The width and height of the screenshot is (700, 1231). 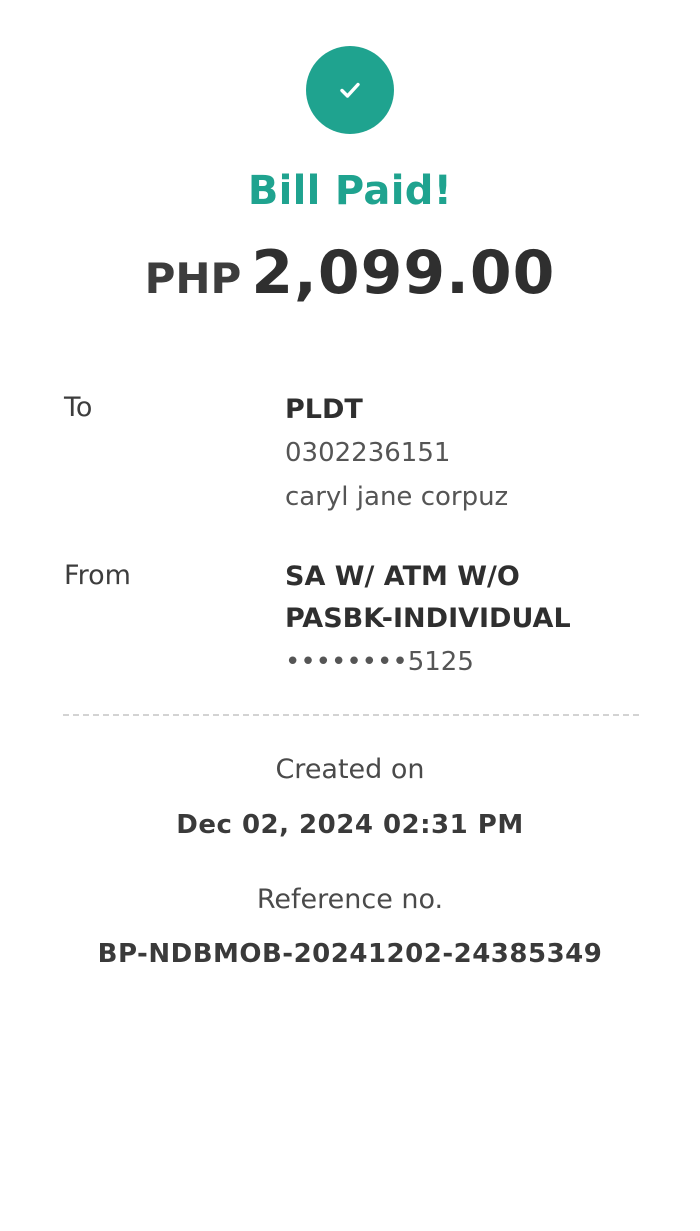 What do you see at coordinates (350, 899) in the screenshot?
I see `reference-label: Reference no.` at bounding box center [350, 899].